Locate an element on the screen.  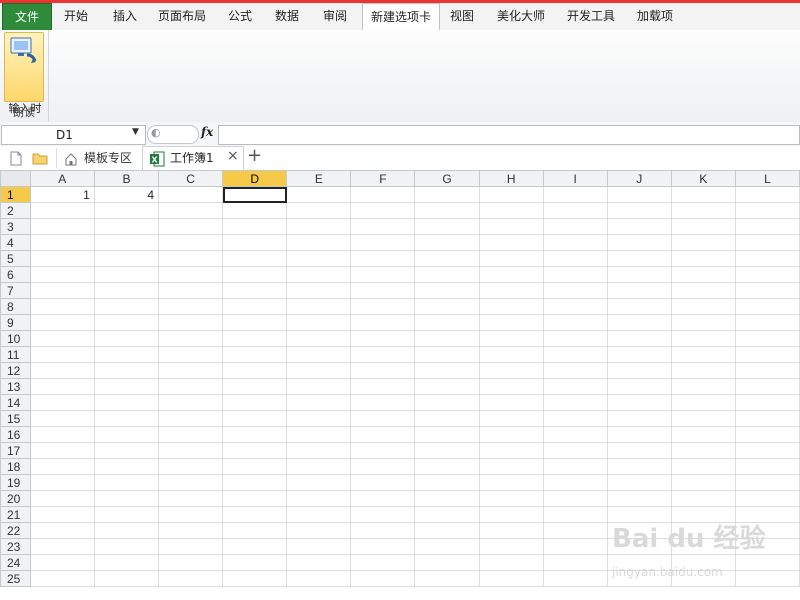
cell-k13 is located at coordinates (703, 386).